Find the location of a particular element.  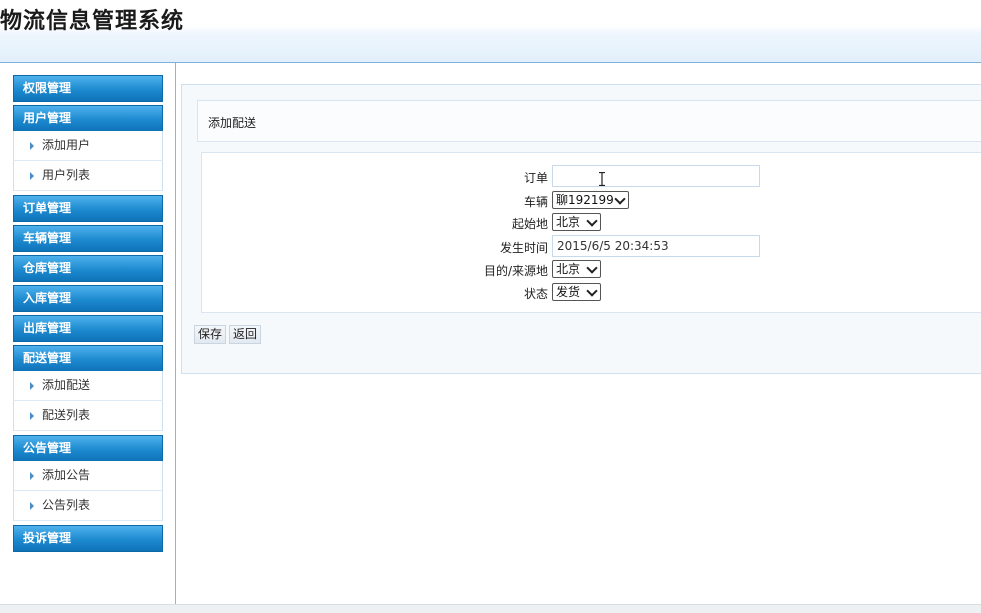

page-heading-bar: 添加配送 is located at coordinates (589, 121).